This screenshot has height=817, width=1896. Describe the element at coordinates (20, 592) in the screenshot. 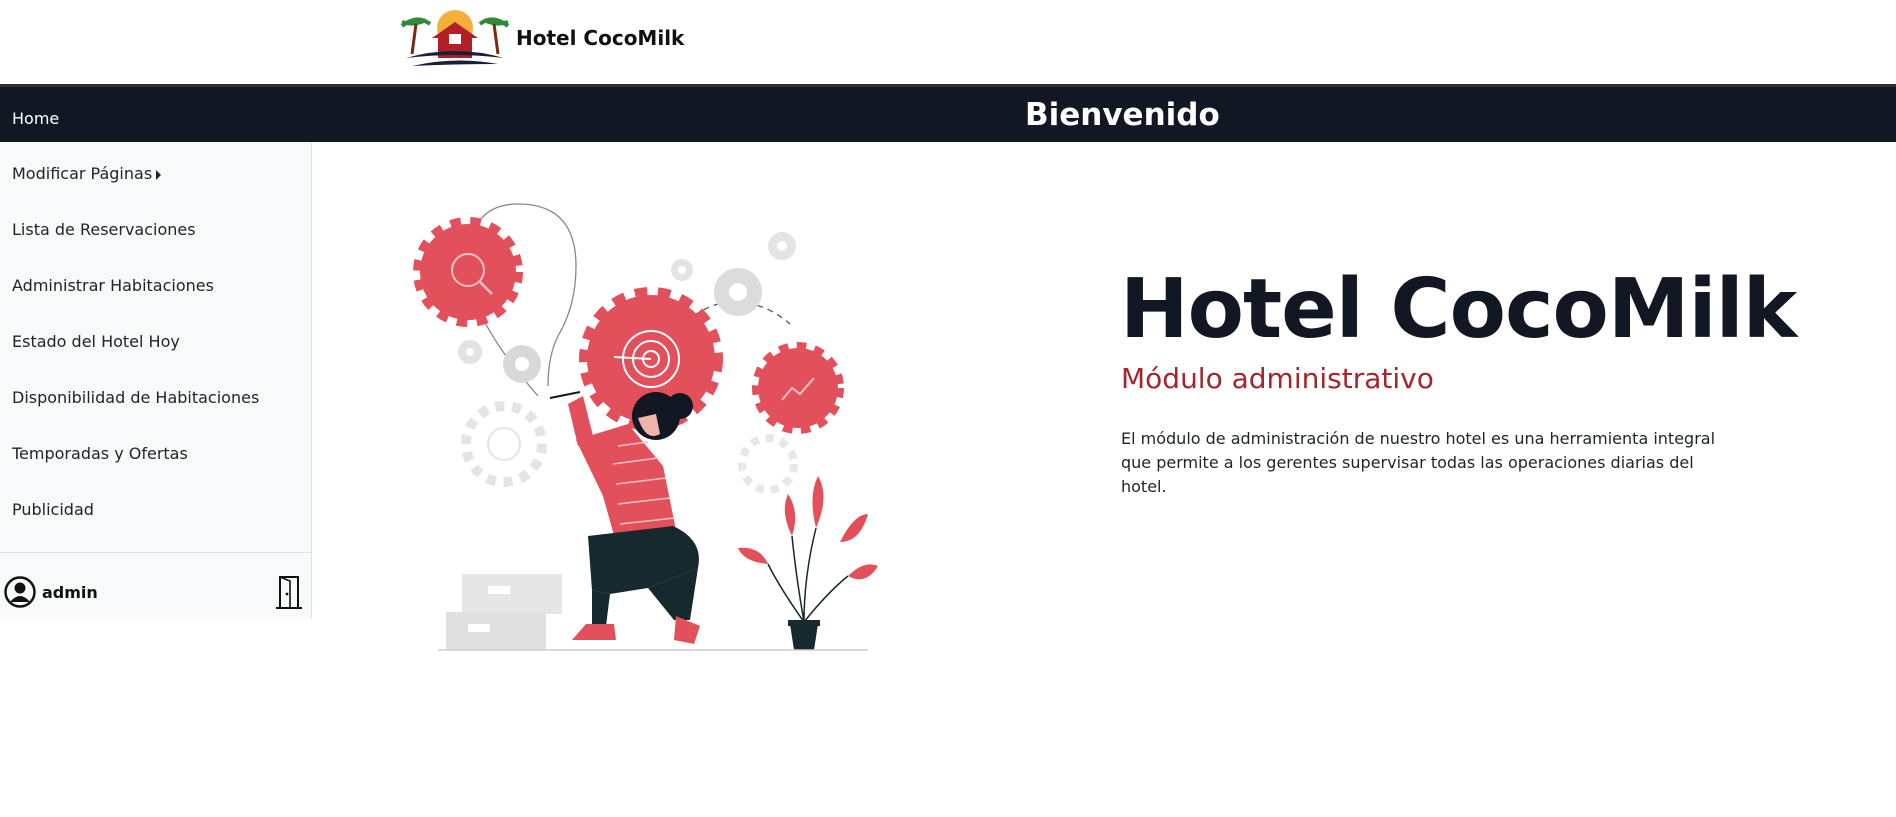

I see `user-circle-icon` at that location.